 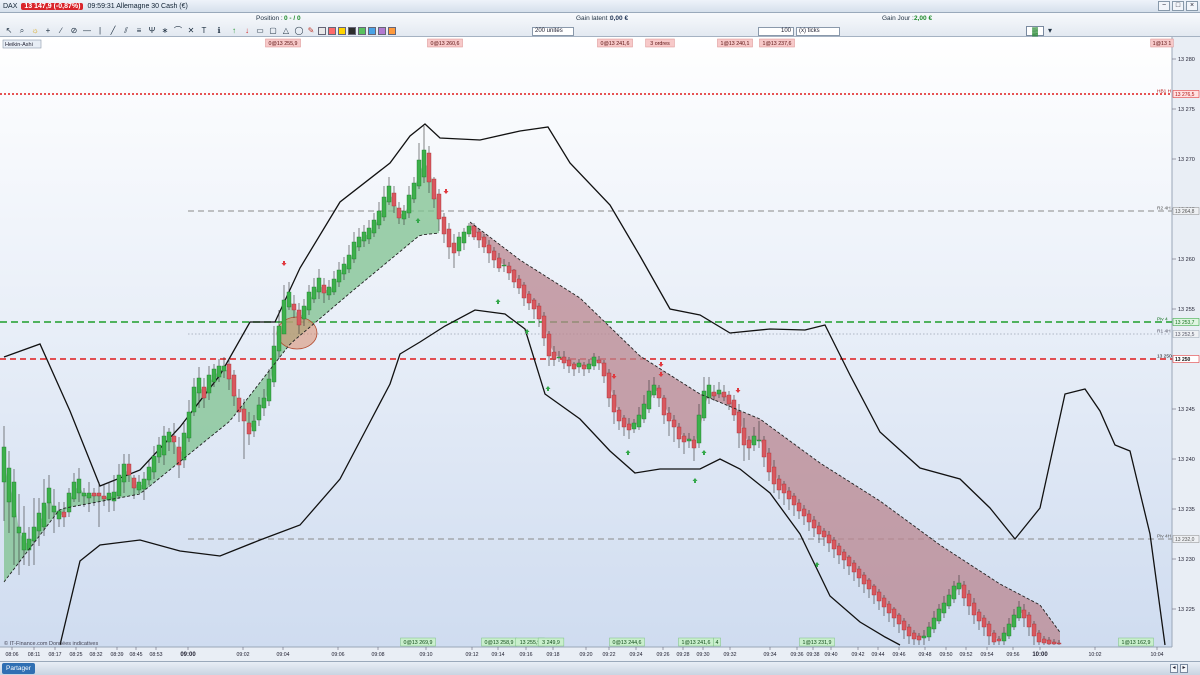 I want to click on buy-arrow-icon: ↑, so click(x=234, y=31).